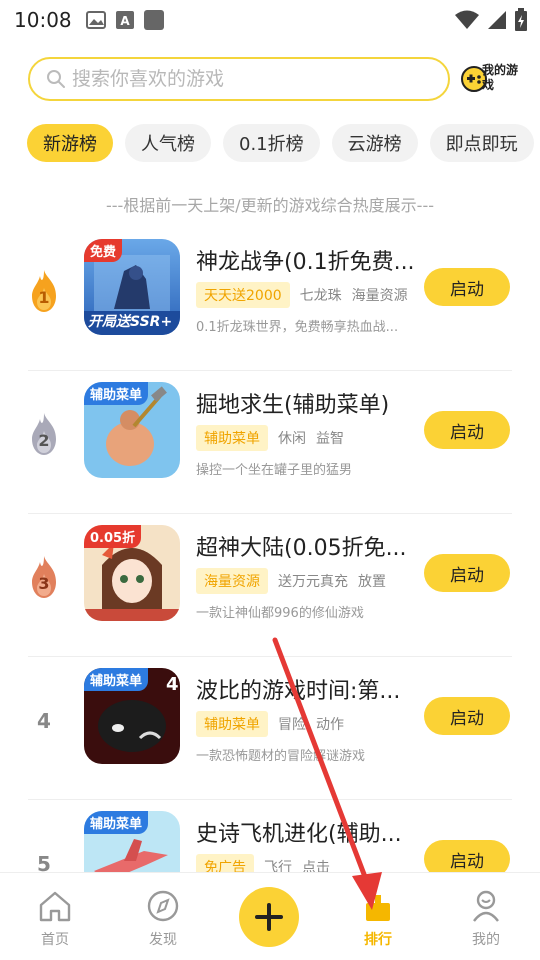  What do you see at coordinates (70, 143) in the screenshot?
I see `tab-new-games: 新游榜` at bounding box center [70, 143].